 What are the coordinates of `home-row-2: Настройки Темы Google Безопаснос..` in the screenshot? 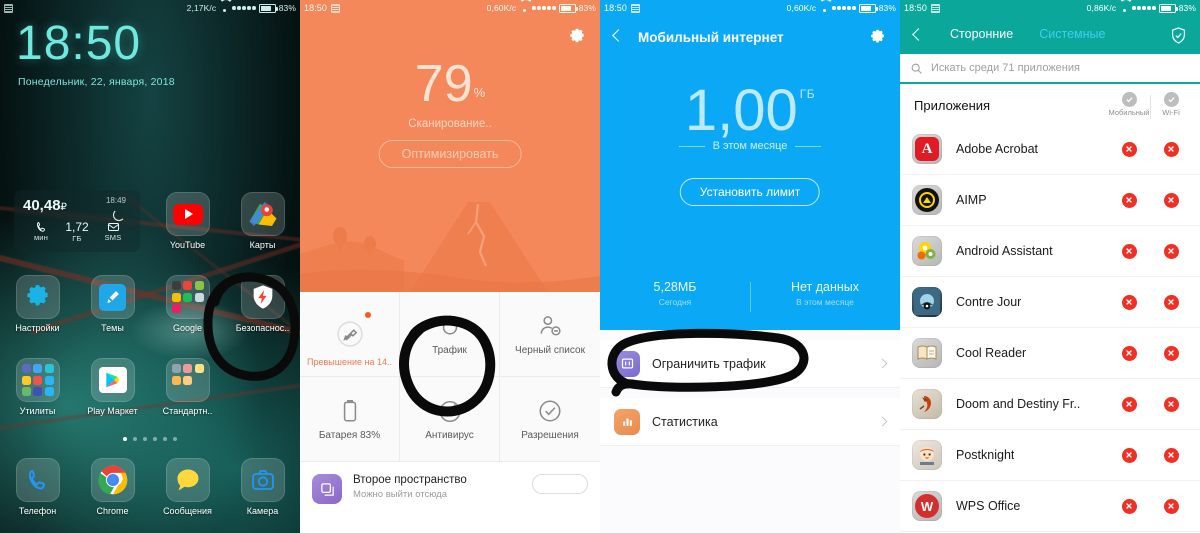 It's located at (150, 304).